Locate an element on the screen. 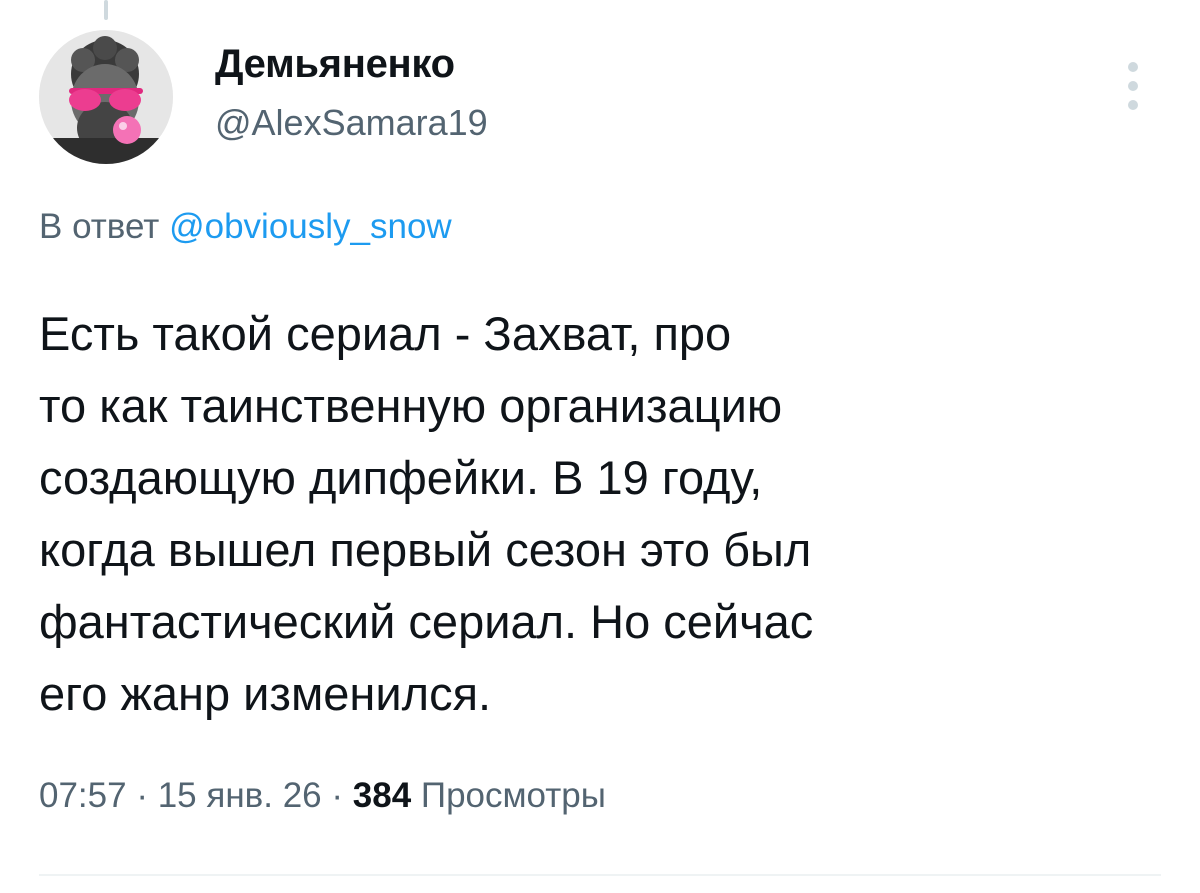 This screenshot has width=1200, height=893. user-avatar-icon is located at coordinates (106, 97).